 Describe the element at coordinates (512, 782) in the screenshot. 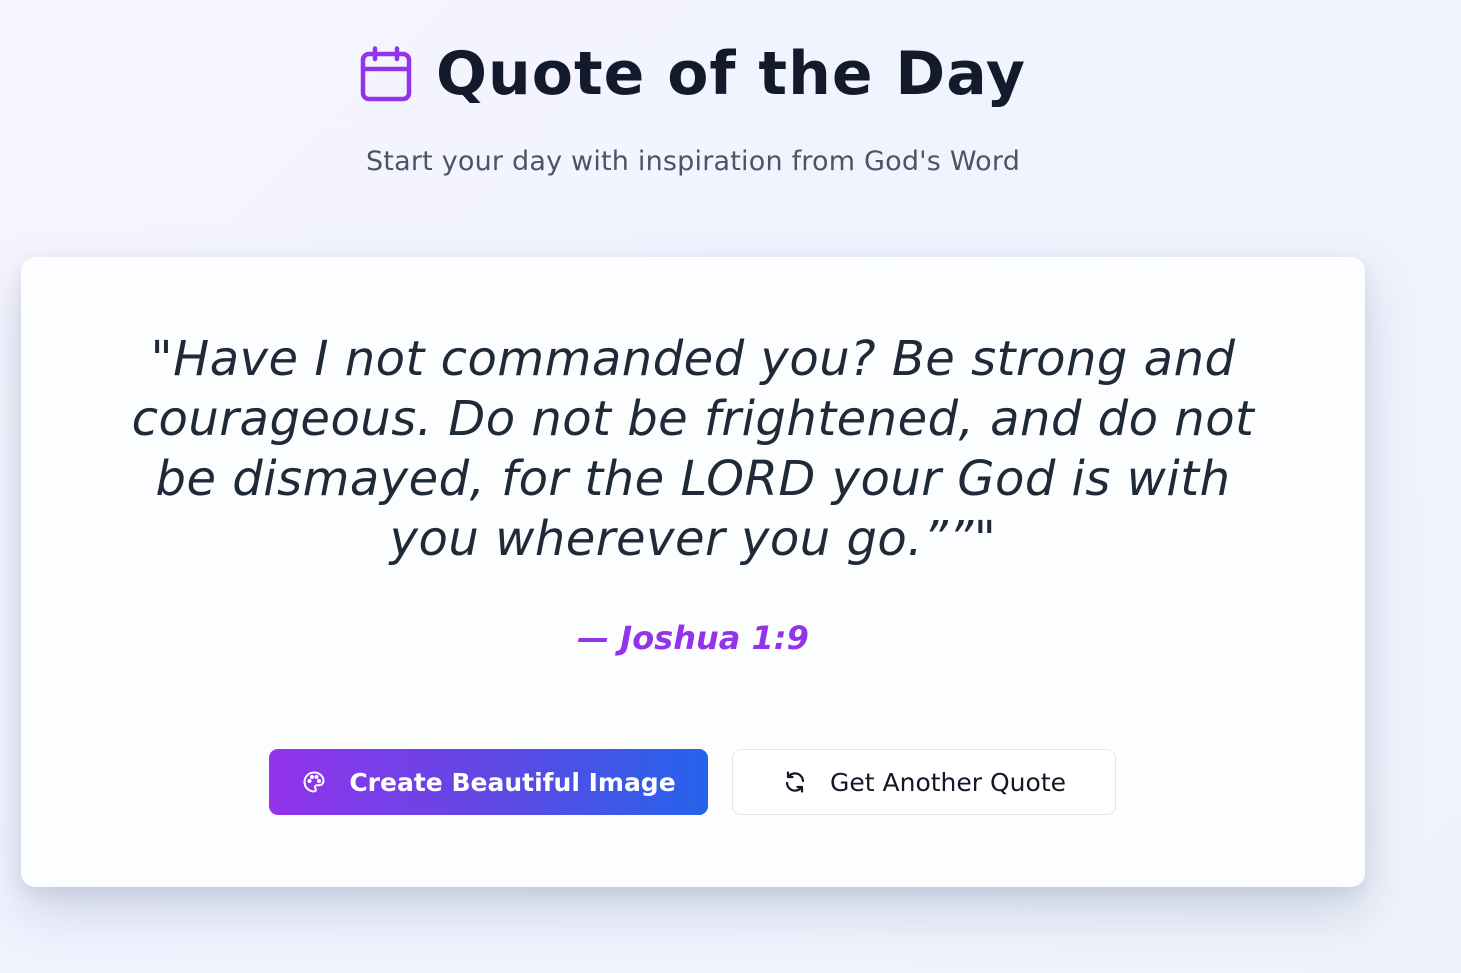

I see `create-image-label: Create Beautiful Image` at that location.